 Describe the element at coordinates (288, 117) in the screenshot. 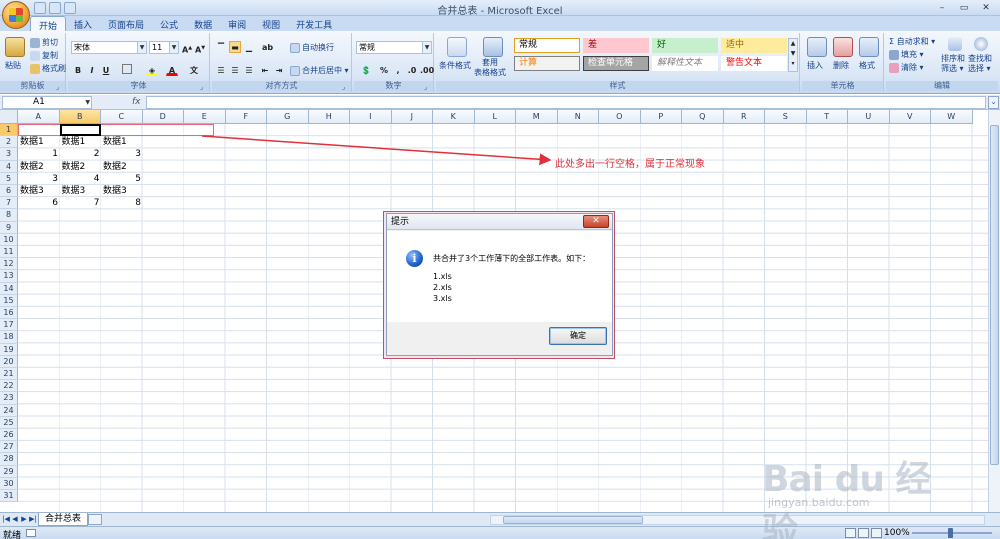

I see `column-header: G` at that location.